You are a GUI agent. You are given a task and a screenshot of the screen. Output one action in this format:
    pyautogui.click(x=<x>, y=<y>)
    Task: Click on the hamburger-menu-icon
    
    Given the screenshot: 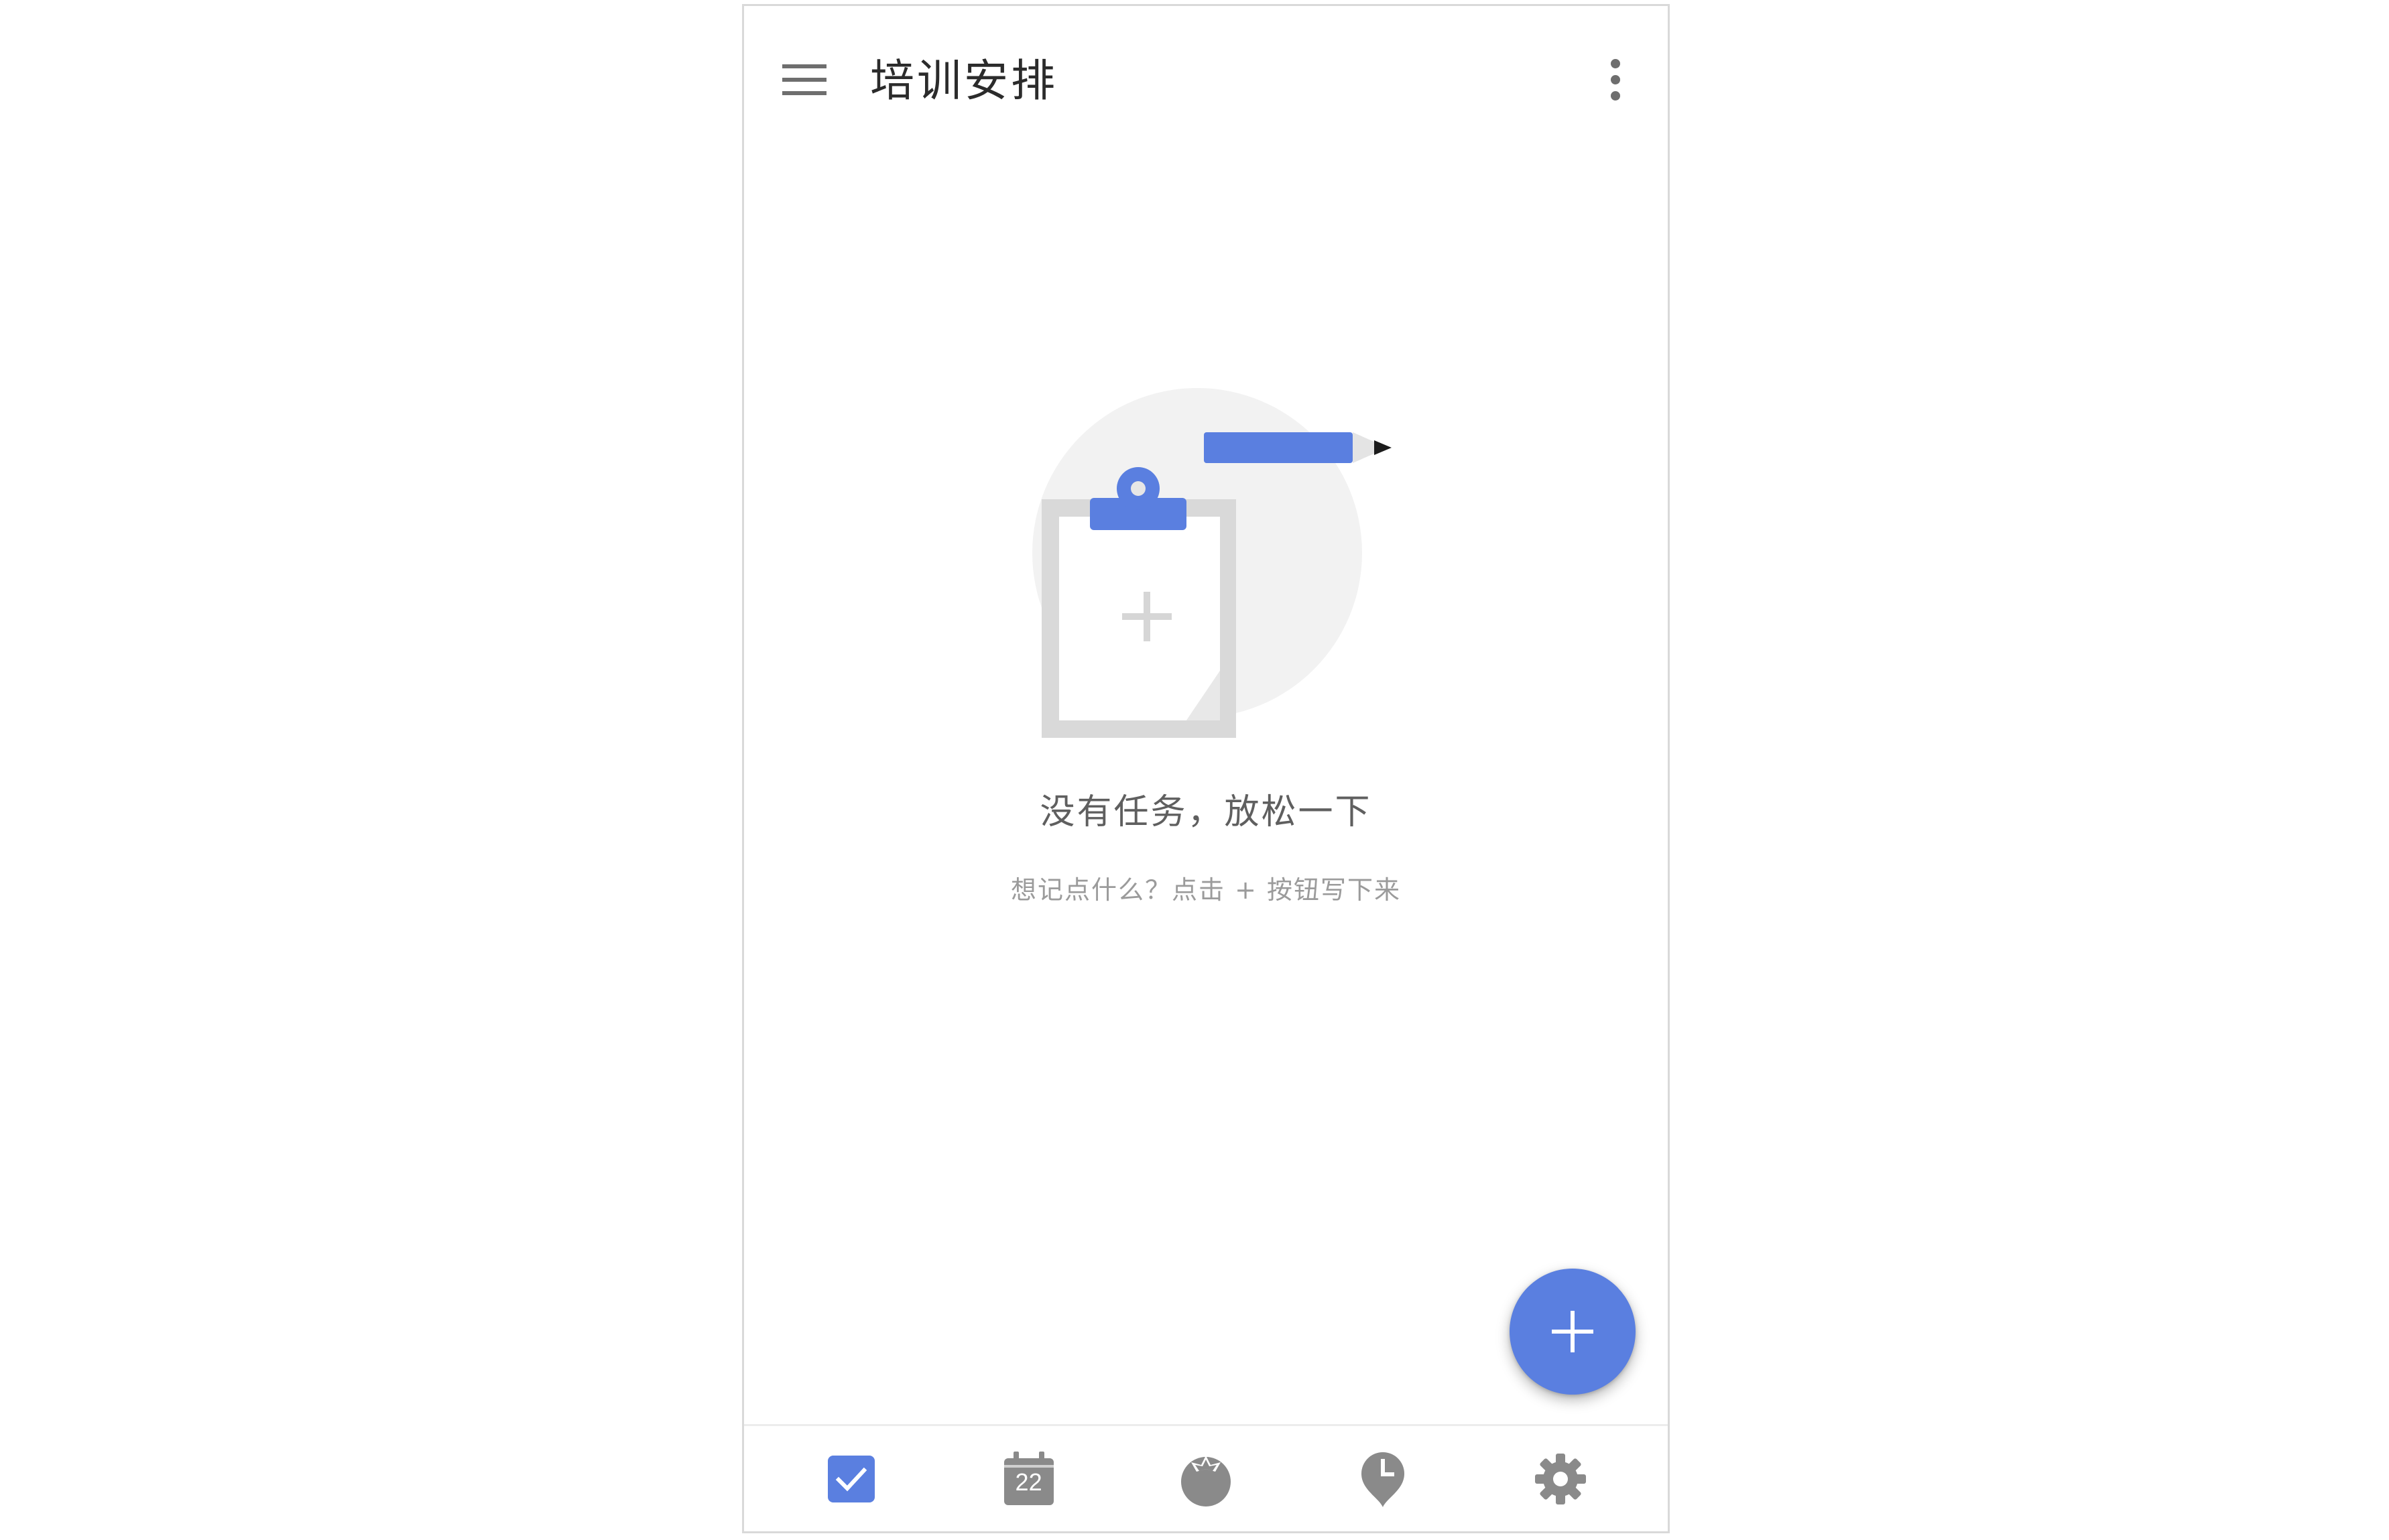 What is the action you would take?
    pyautogui.click(x=804, y=80)
    